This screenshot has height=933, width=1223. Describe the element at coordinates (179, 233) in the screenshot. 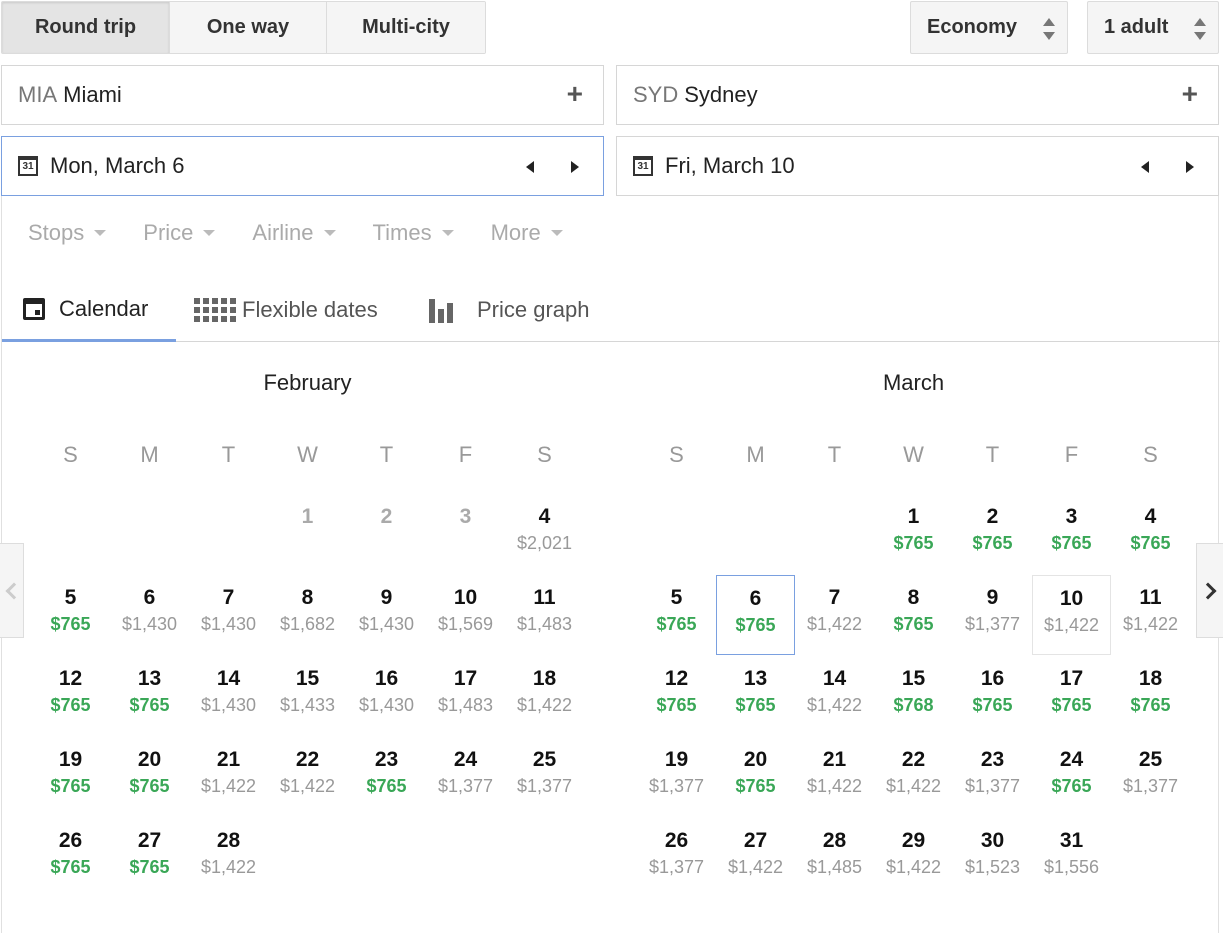

I see `filter-price: Price` at that location.